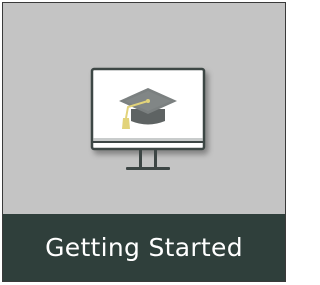 This screenshot has height=285, width=320. I want to click on tile-title: Getting Started, so click(144, 247).